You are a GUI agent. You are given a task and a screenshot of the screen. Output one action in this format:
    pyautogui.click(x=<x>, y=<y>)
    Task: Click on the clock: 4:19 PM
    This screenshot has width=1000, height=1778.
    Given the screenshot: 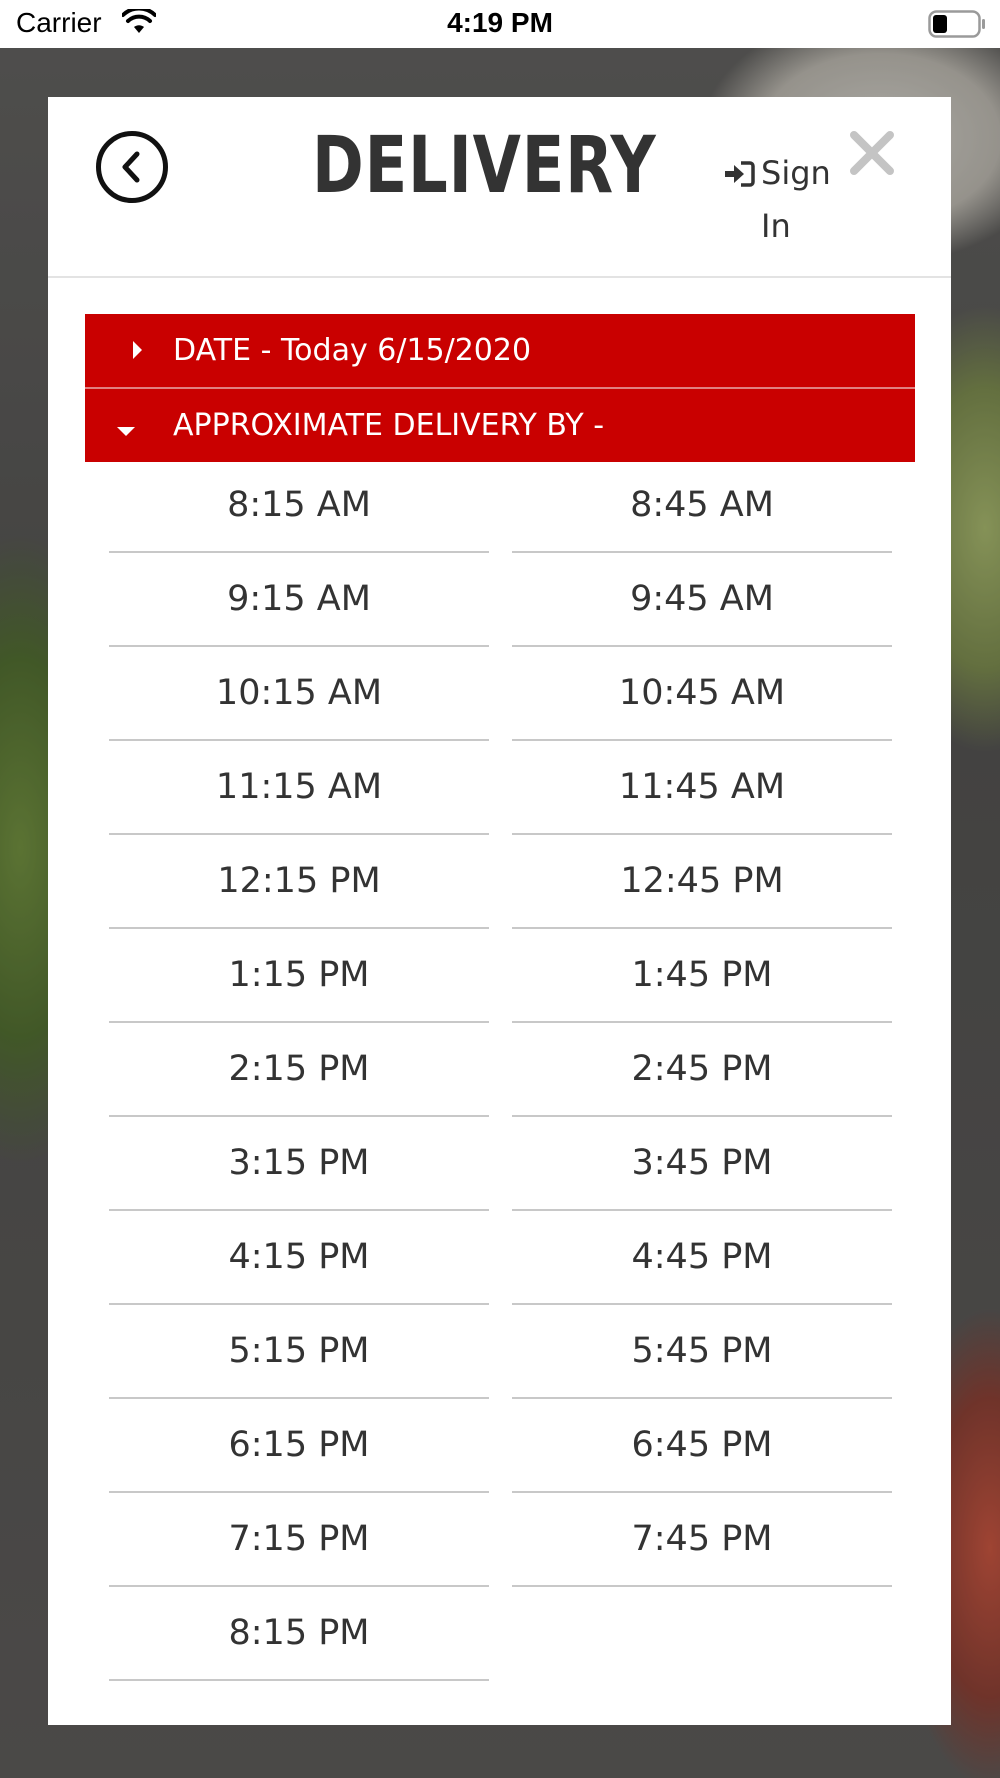 What is the action you would take?
    pyautogui.click(x=500, y=22)
    